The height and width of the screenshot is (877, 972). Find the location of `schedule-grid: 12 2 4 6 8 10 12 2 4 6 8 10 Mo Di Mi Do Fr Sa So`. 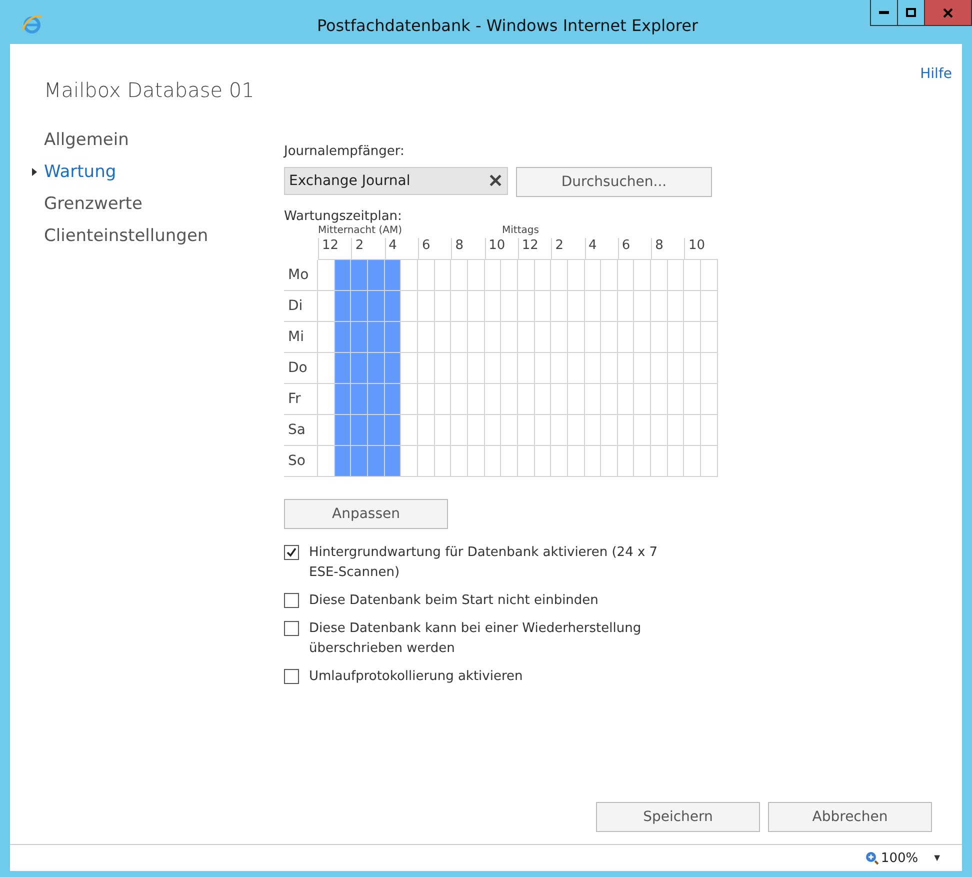

schedule-grid: 12 2 4 6 8 10 12 2 4 6 8 10 Mo Di Mi Do Fr Sa So is located at coordinates (501, 357).